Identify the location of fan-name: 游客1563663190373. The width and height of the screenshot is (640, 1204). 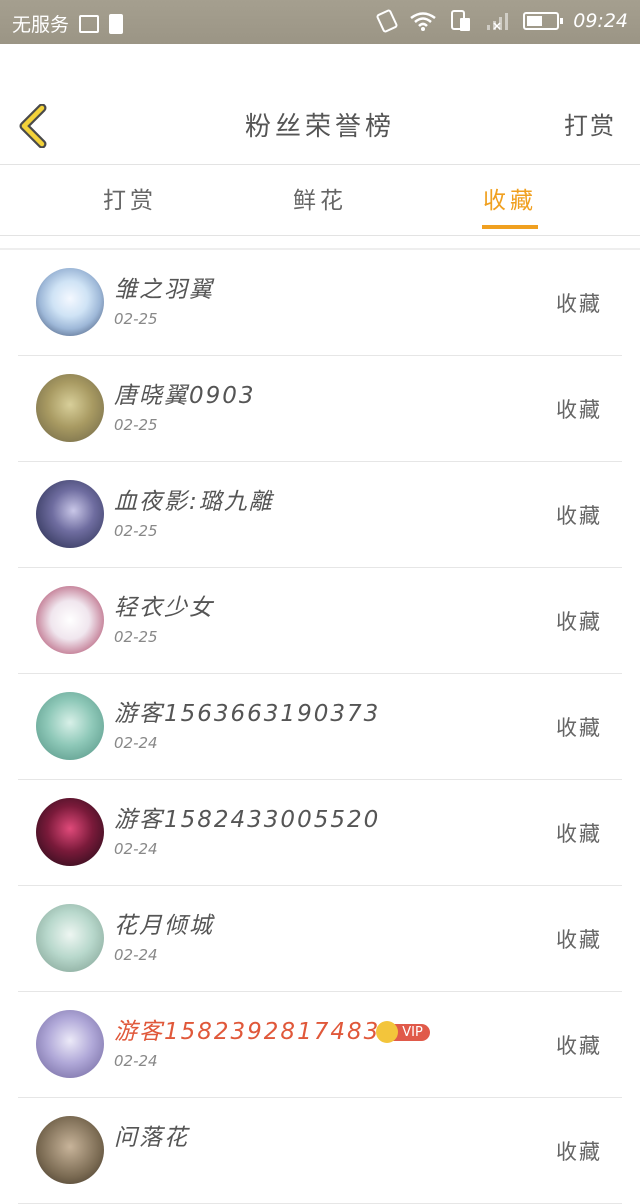
(247, 714).